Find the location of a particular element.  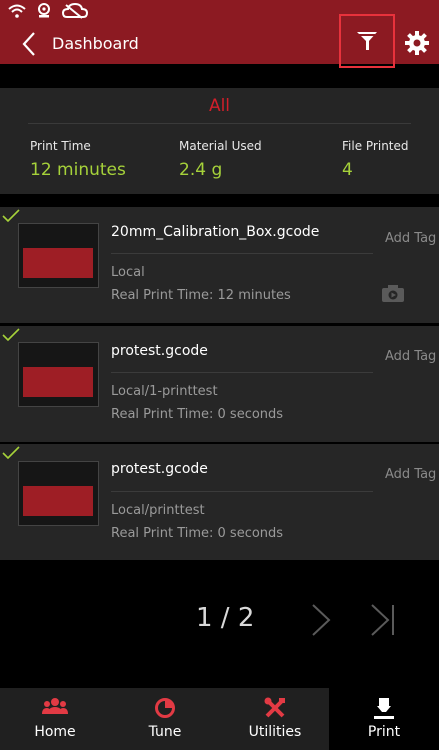

nav-utilities: Utilities is located at coordinates (275, 719).